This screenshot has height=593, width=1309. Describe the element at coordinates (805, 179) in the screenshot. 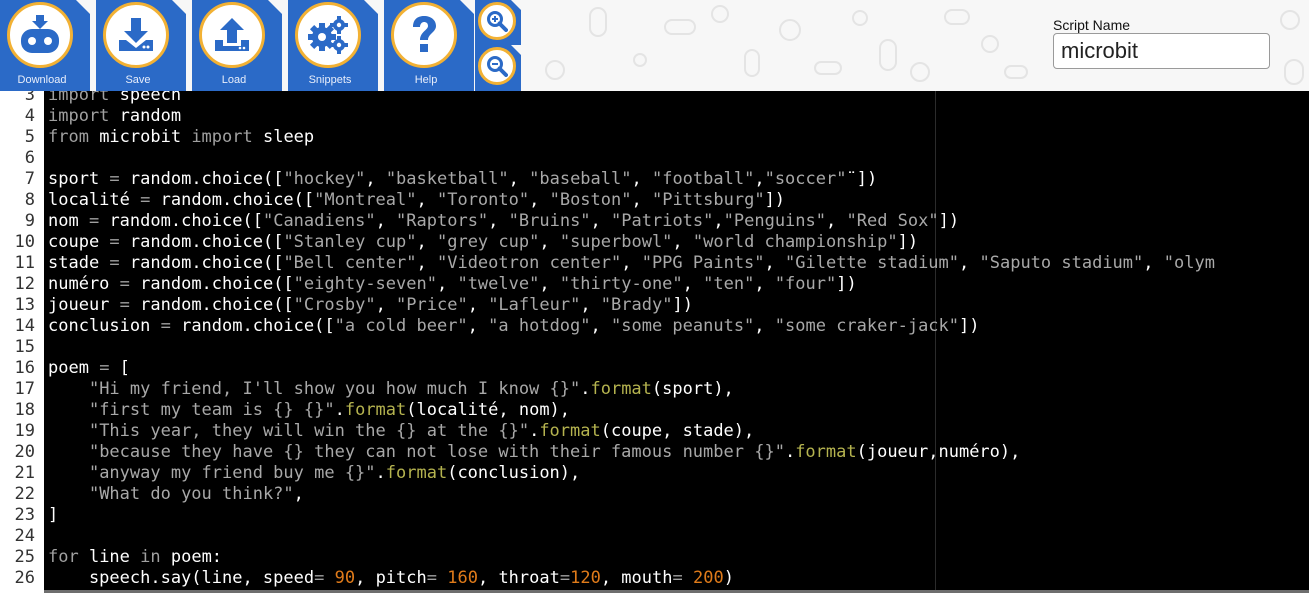

I see `code-token: "soccer"` at that location.